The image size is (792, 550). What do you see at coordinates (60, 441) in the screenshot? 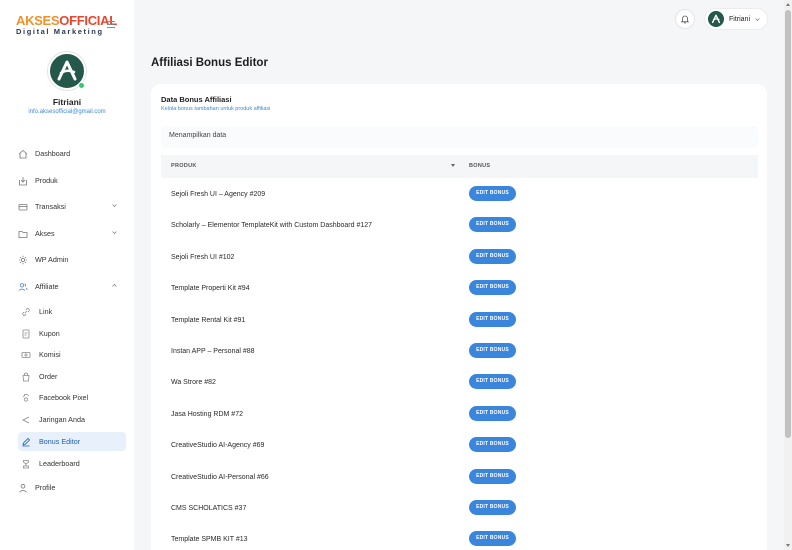
I see `sidebar-item-label: Bonus Editor` at bounding box center [60, 441].